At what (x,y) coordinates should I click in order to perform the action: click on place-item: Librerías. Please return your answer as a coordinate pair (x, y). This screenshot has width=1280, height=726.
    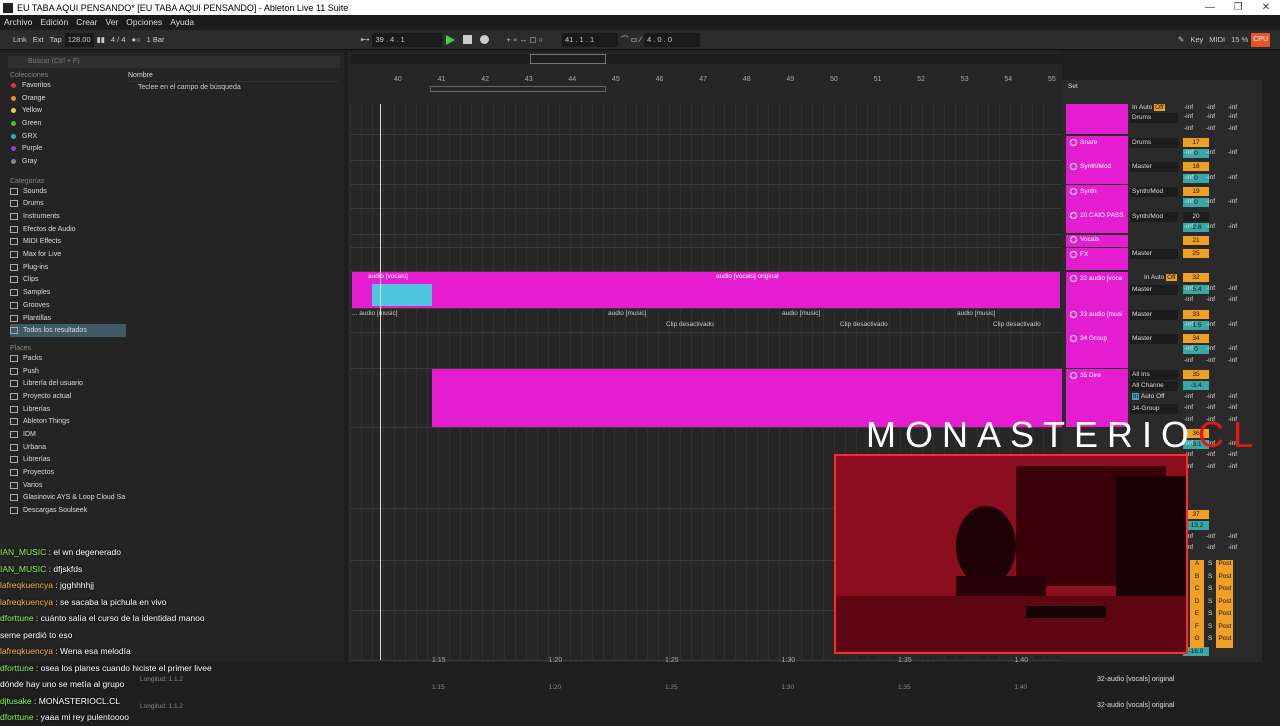
    Looking at the image, I should click on (68, 460).